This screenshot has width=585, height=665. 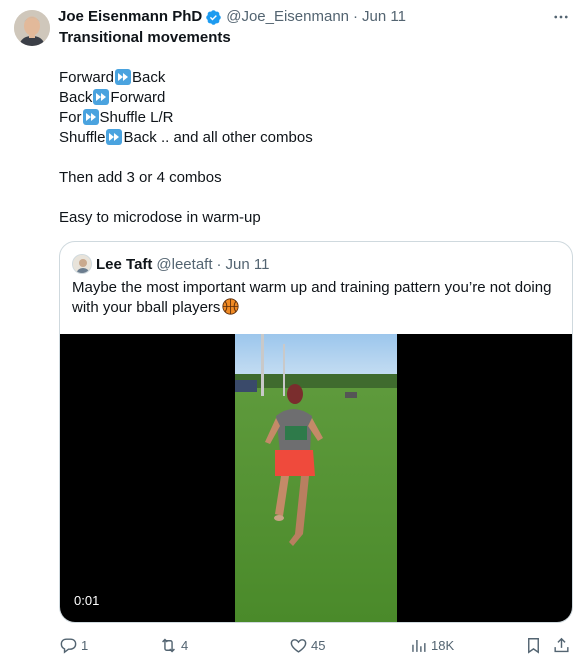 What do you see at coordinates (315, 78) in the screenshot?
I see `tweet-line: Forward Back` at bounding box center [315, 78].